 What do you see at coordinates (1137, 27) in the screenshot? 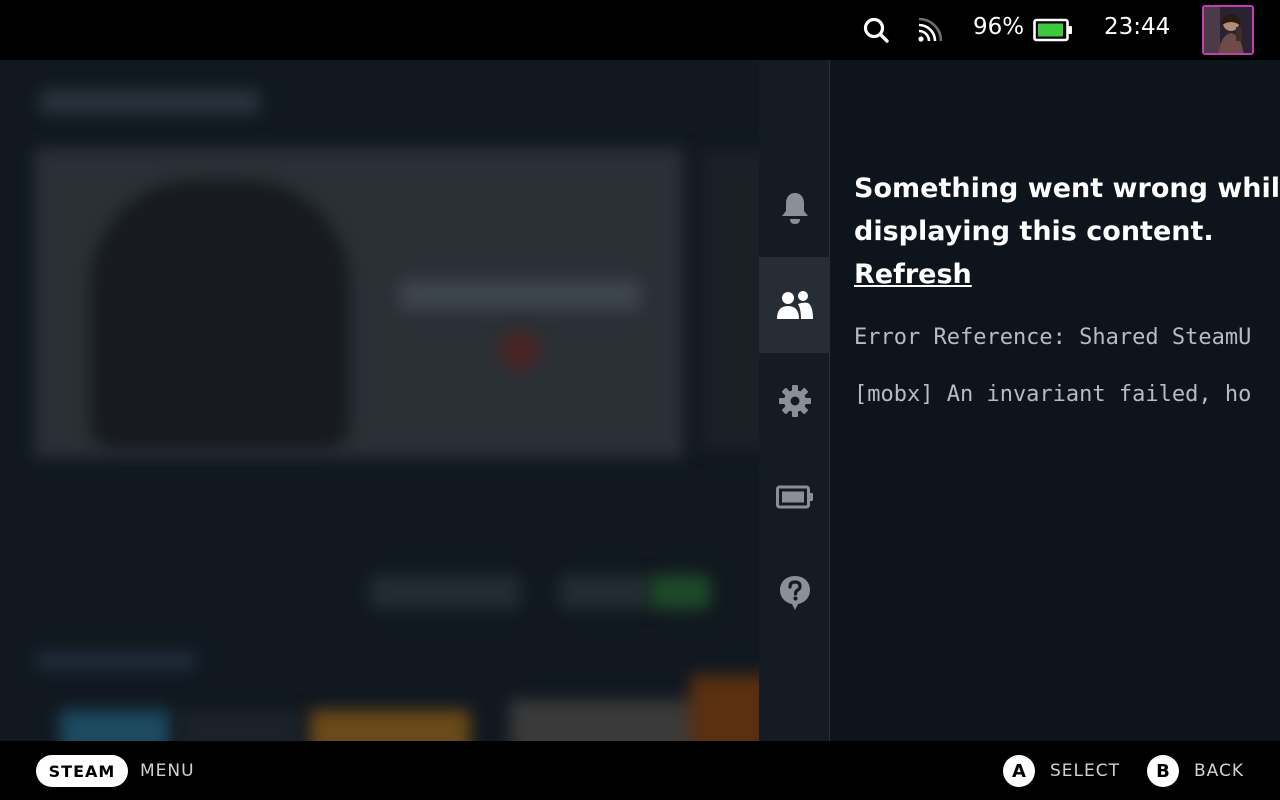
I see `clock: 23:44` at bounding box center [1137, 27].